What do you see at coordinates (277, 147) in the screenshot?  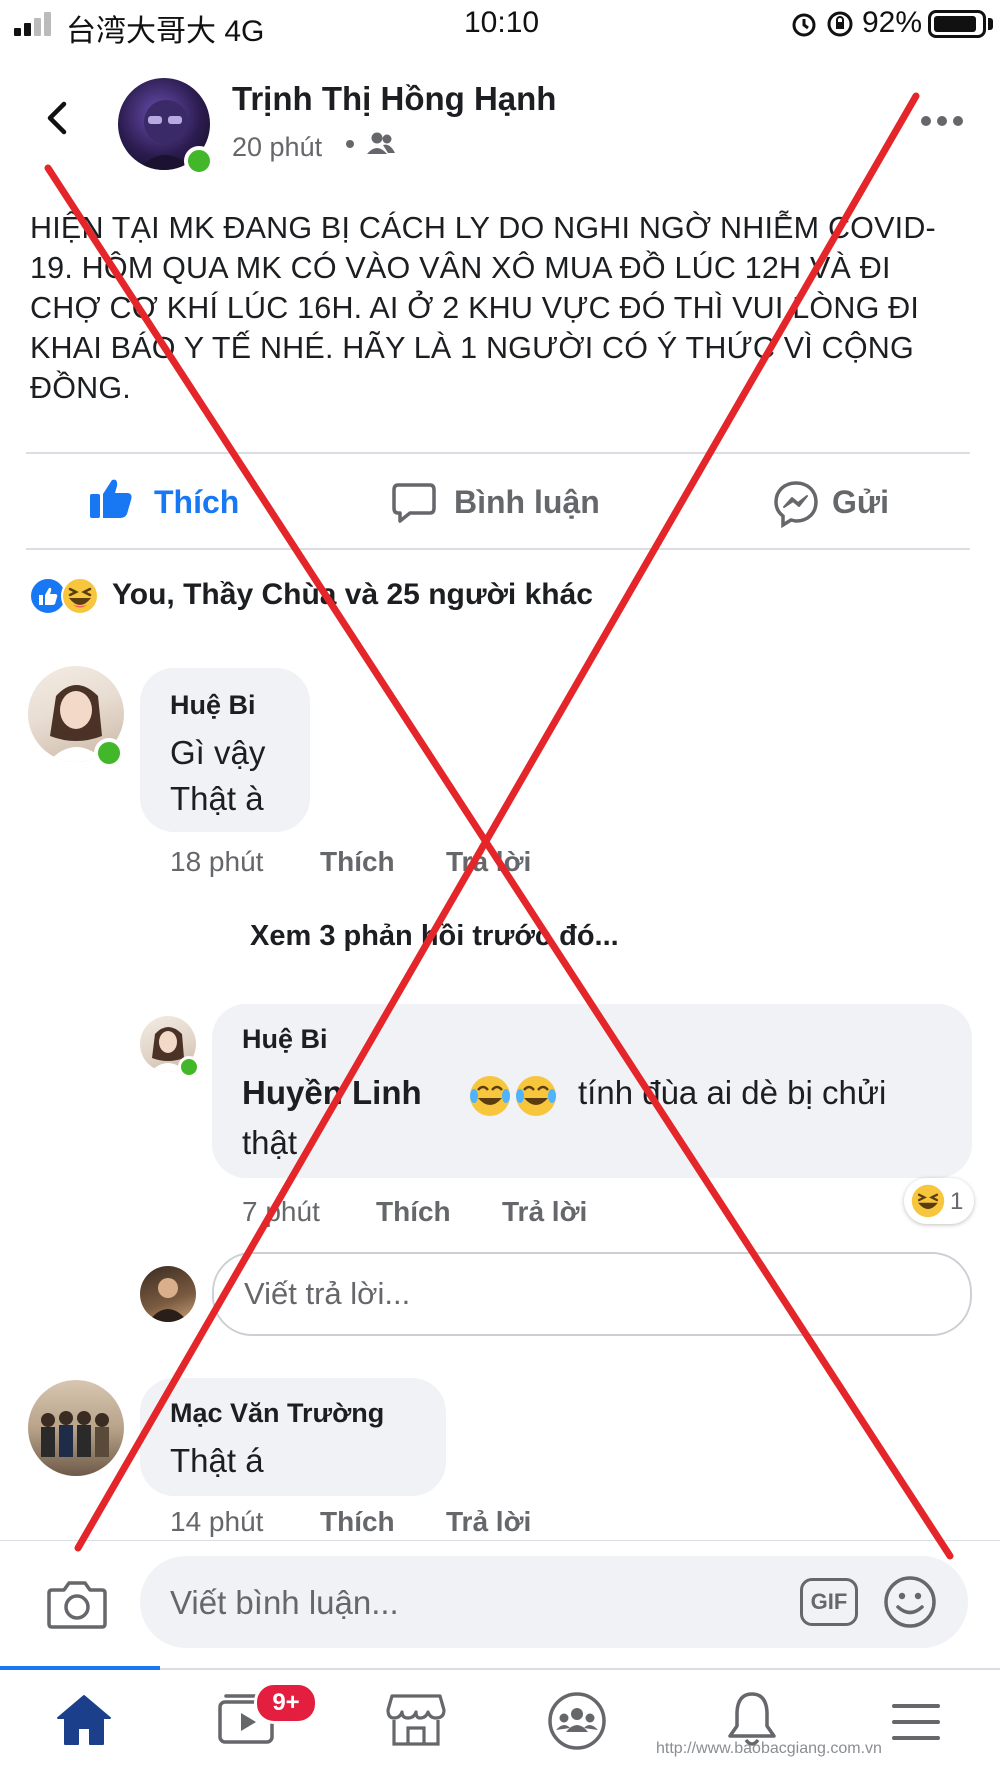 I see `post-timestamp: 20 phút` at bounding box center [277, 147].